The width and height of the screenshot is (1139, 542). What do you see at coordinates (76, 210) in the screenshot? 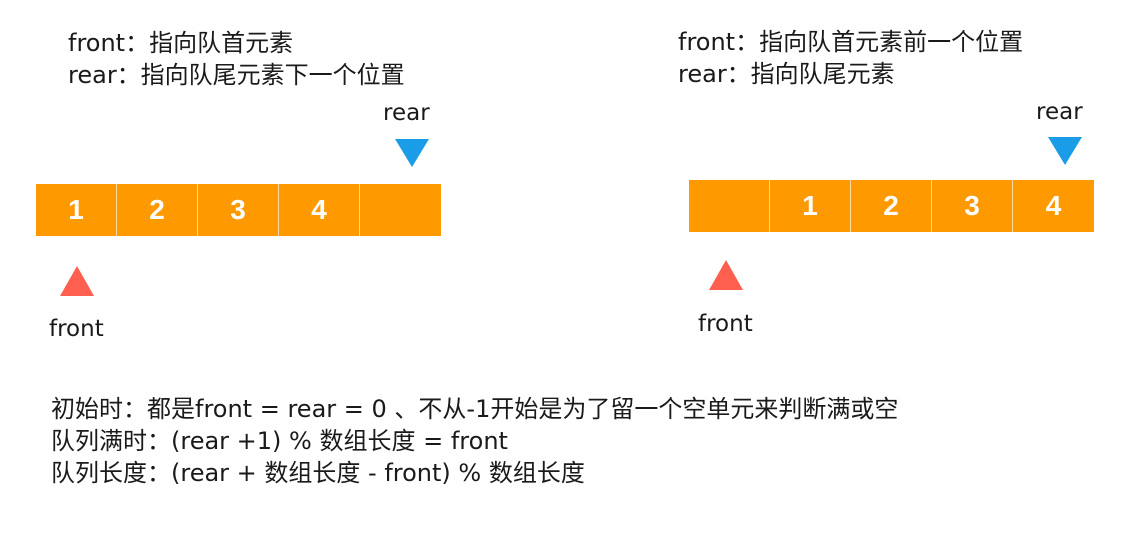
I see `left-queue-cell-0: 1` at bounding box center [76, 210].